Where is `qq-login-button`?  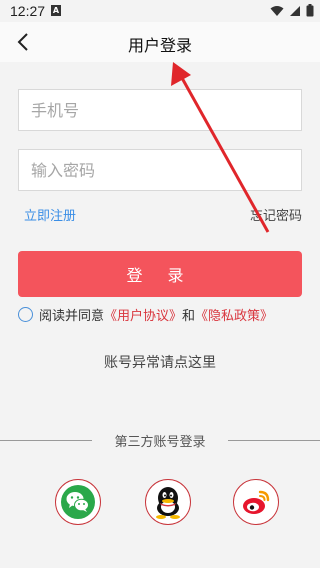 qq-login-button is located at coordinates (168, 502).